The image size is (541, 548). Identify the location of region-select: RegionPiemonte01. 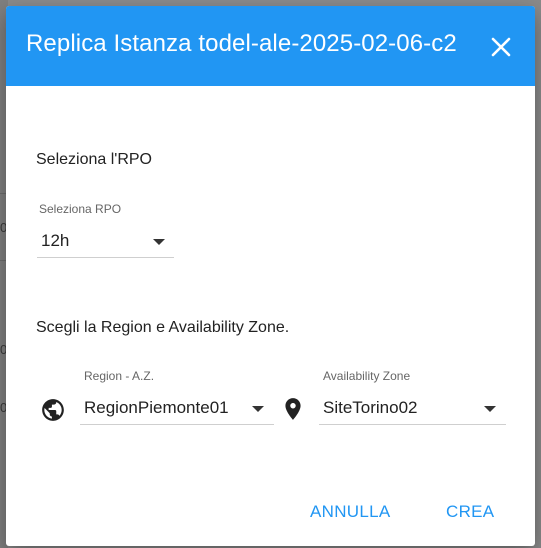
(177, 409).